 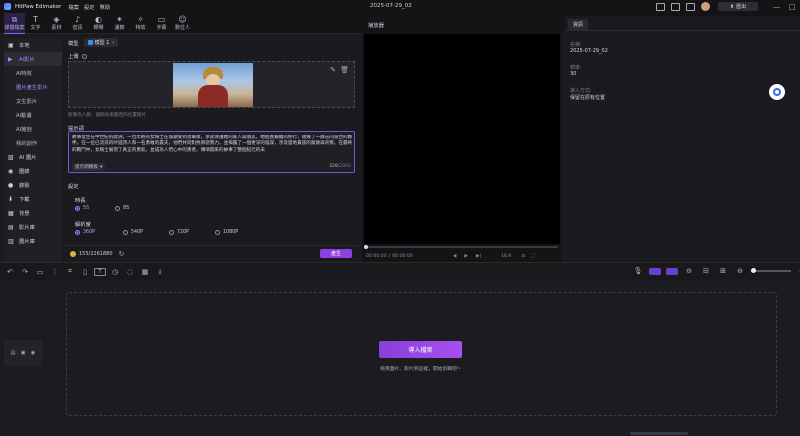 I want to click on tab-info: 資訊, so click(x=578, y=24).